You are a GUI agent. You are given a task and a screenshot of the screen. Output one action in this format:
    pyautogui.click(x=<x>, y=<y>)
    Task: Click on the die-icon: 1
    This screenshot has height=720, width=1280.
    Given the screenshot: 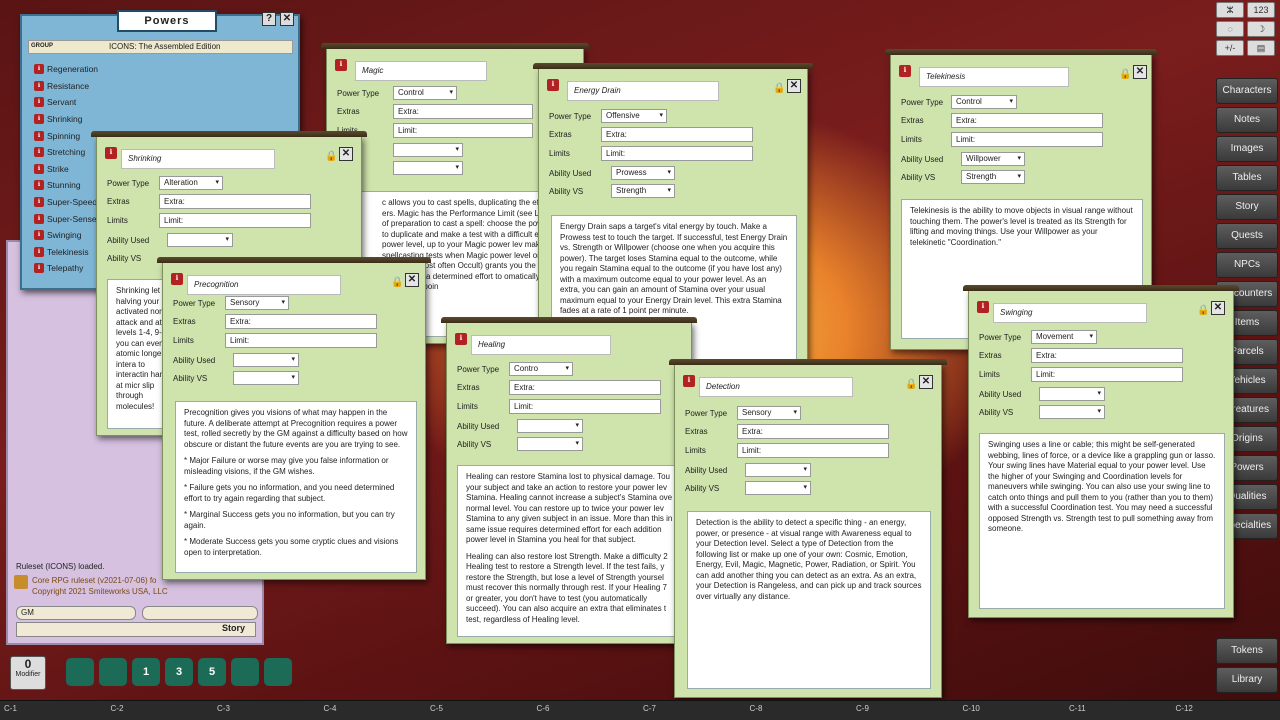 What is the action you would take?
    pyautogui.click(x=146, y=672)
    